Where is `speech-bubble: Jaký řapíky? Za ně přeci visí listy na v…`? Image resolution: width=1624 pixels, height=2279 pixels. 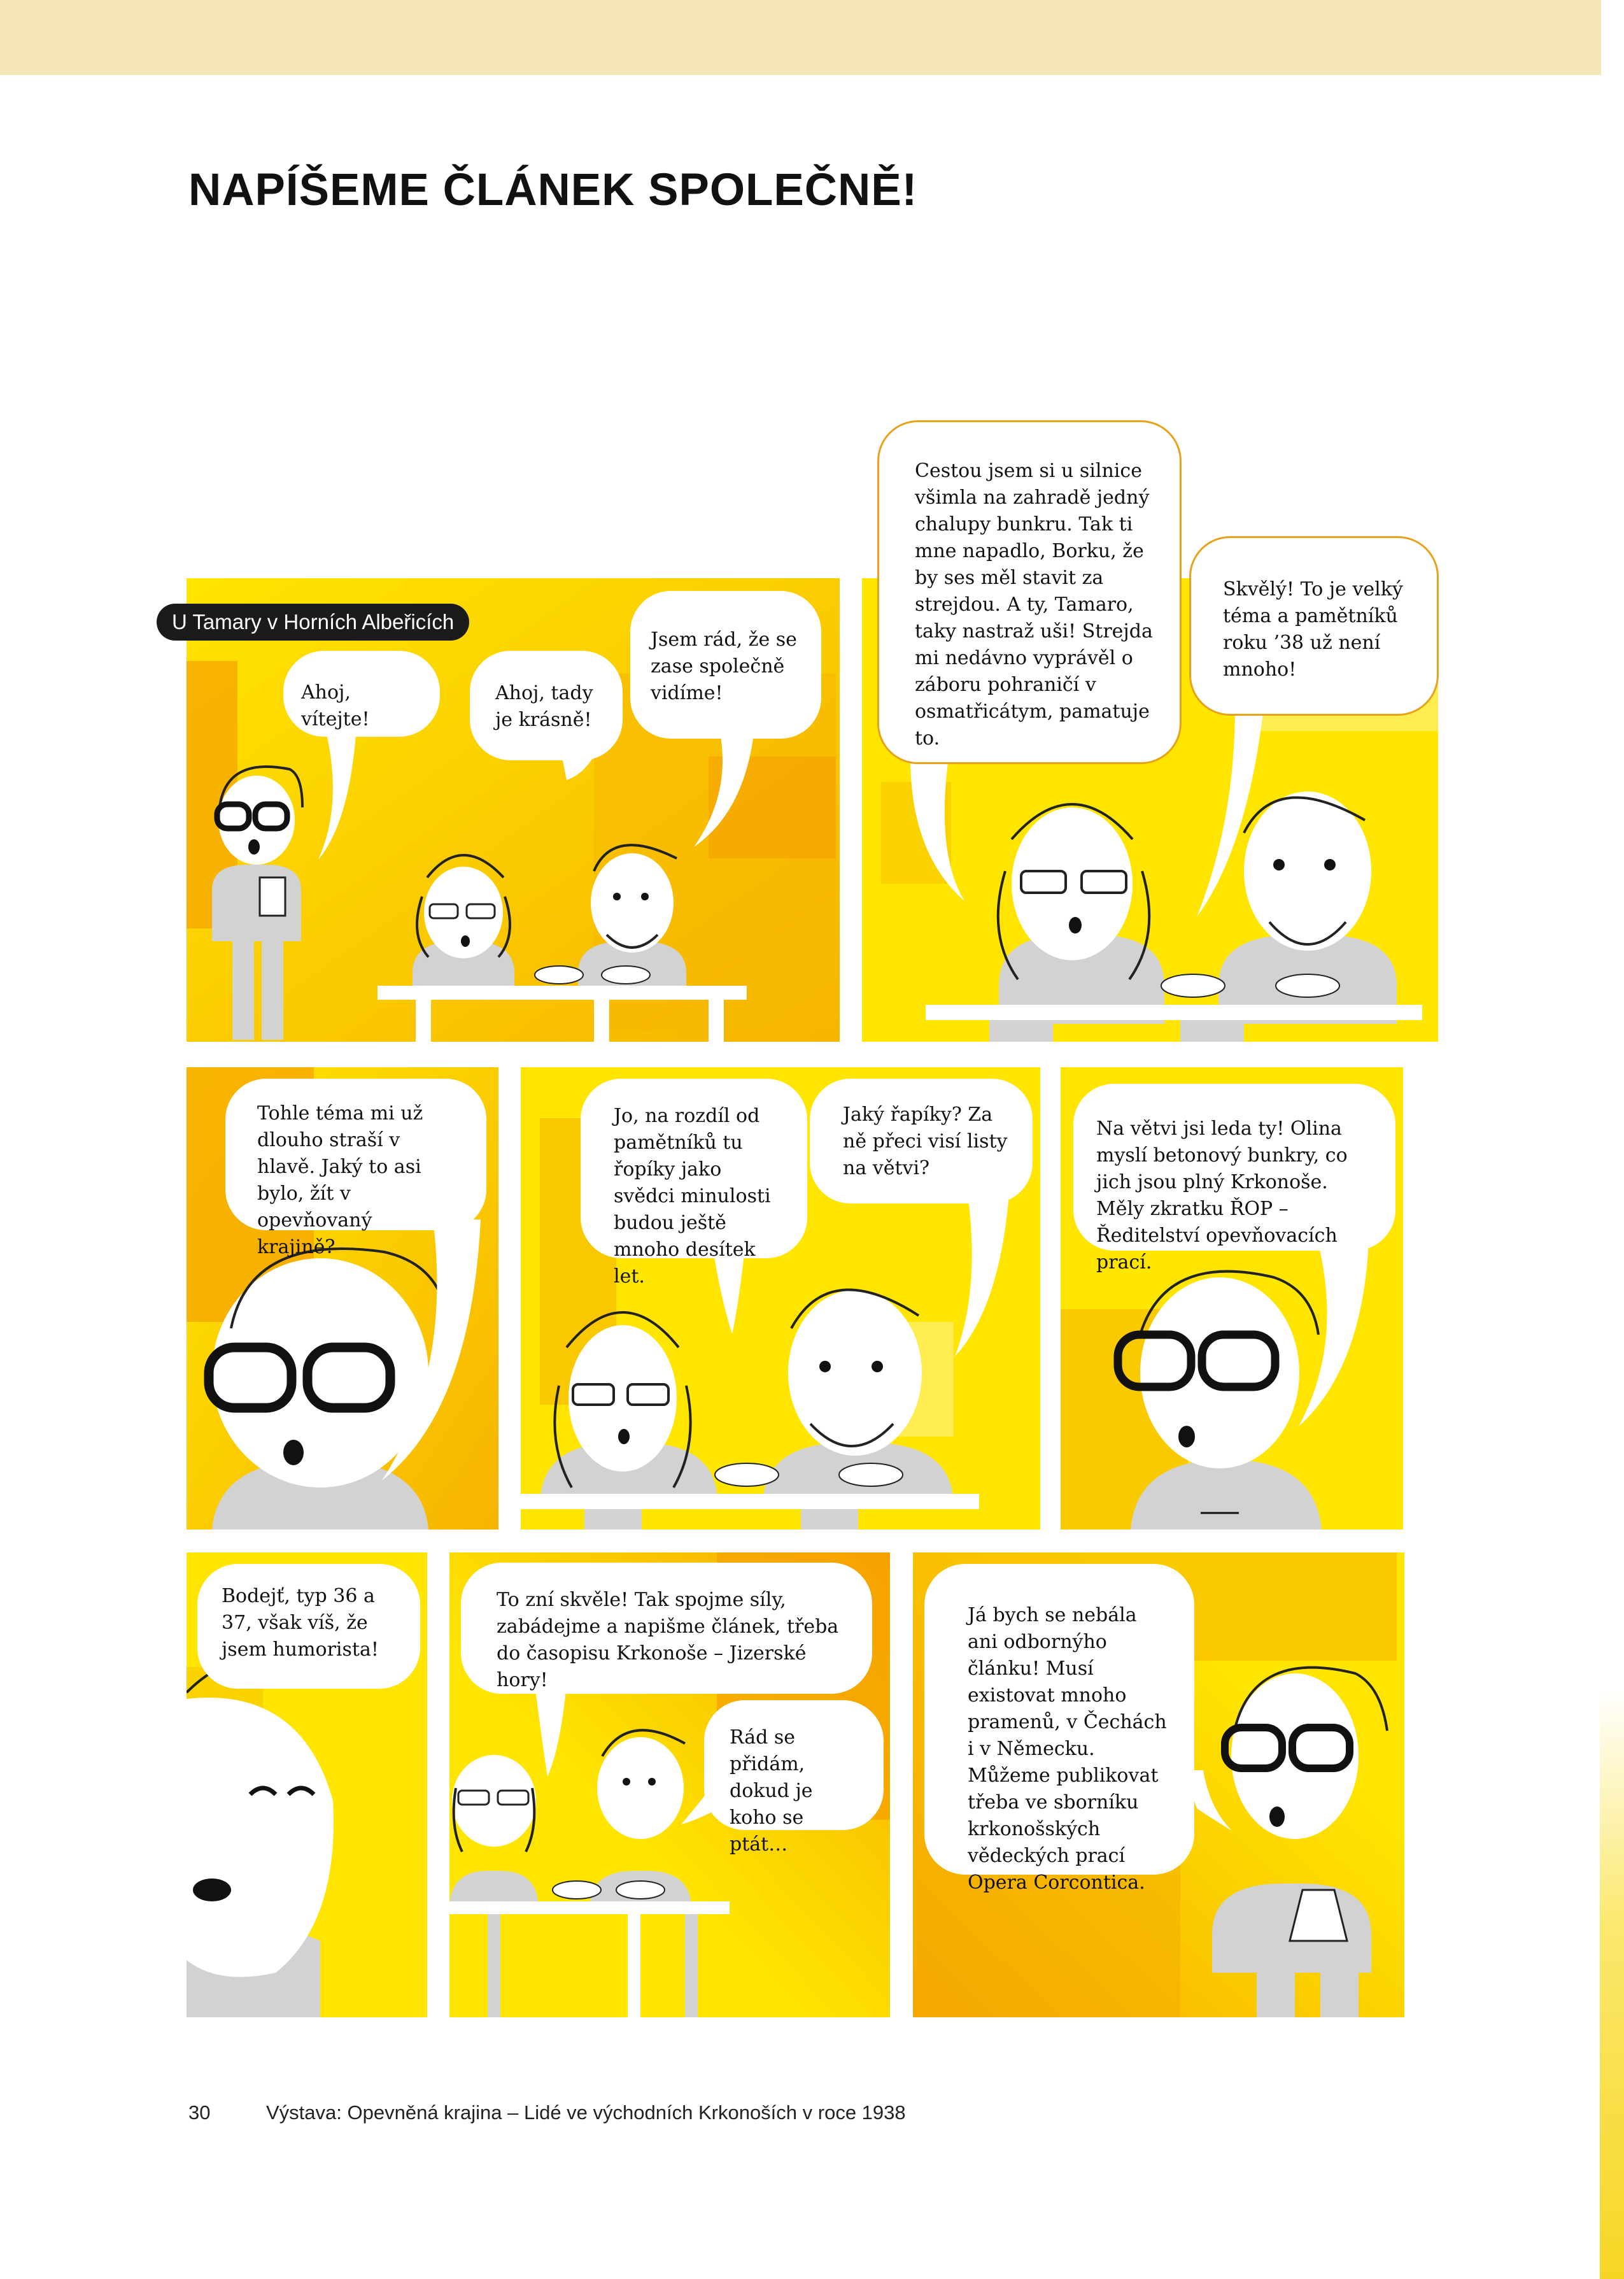 speech-bubble: Jaký řapíky? Za ně přeci visí listy na v… is located at coordinates (921, 1141).